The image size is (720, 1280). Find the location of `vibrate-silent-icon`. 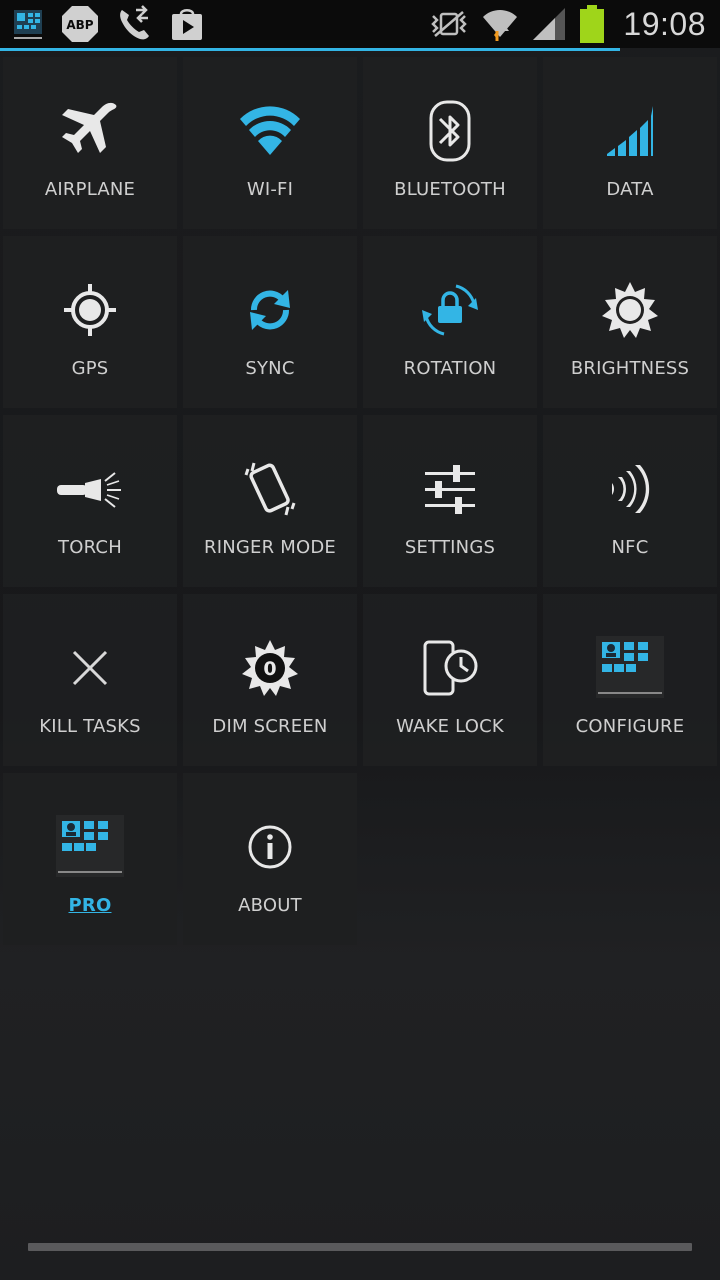

vibrate-silent-icon is located at coordinates (449, 24).